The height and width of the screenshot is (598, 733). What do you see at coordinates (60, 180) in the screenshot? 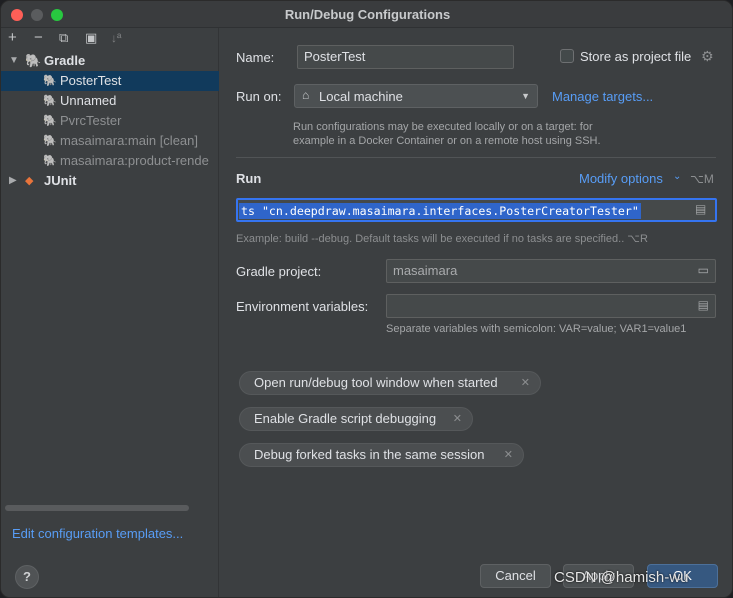
I see `tree-group-label: JUnit` at bounding box center [60, 180].